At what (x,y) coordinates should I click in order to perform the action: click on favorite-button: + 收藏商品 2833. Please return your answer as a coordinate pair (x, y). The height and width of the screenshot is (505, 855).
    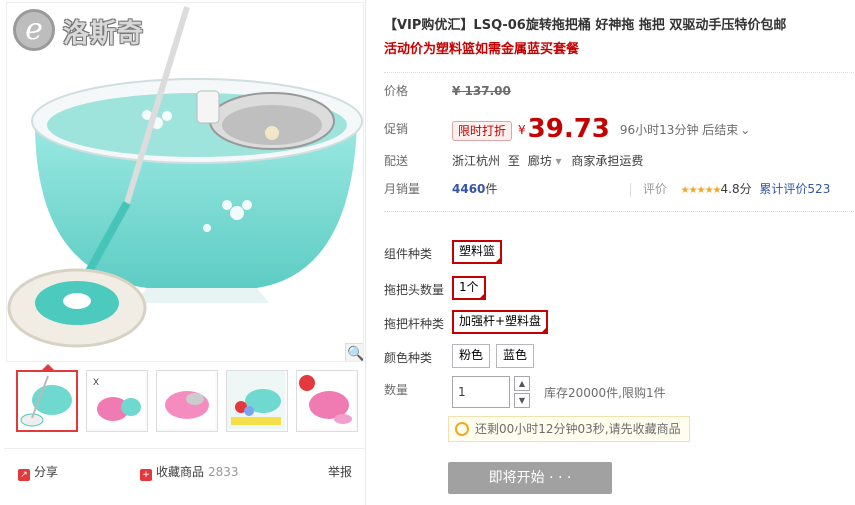
    Looking at the image, I should click on (189, 472).